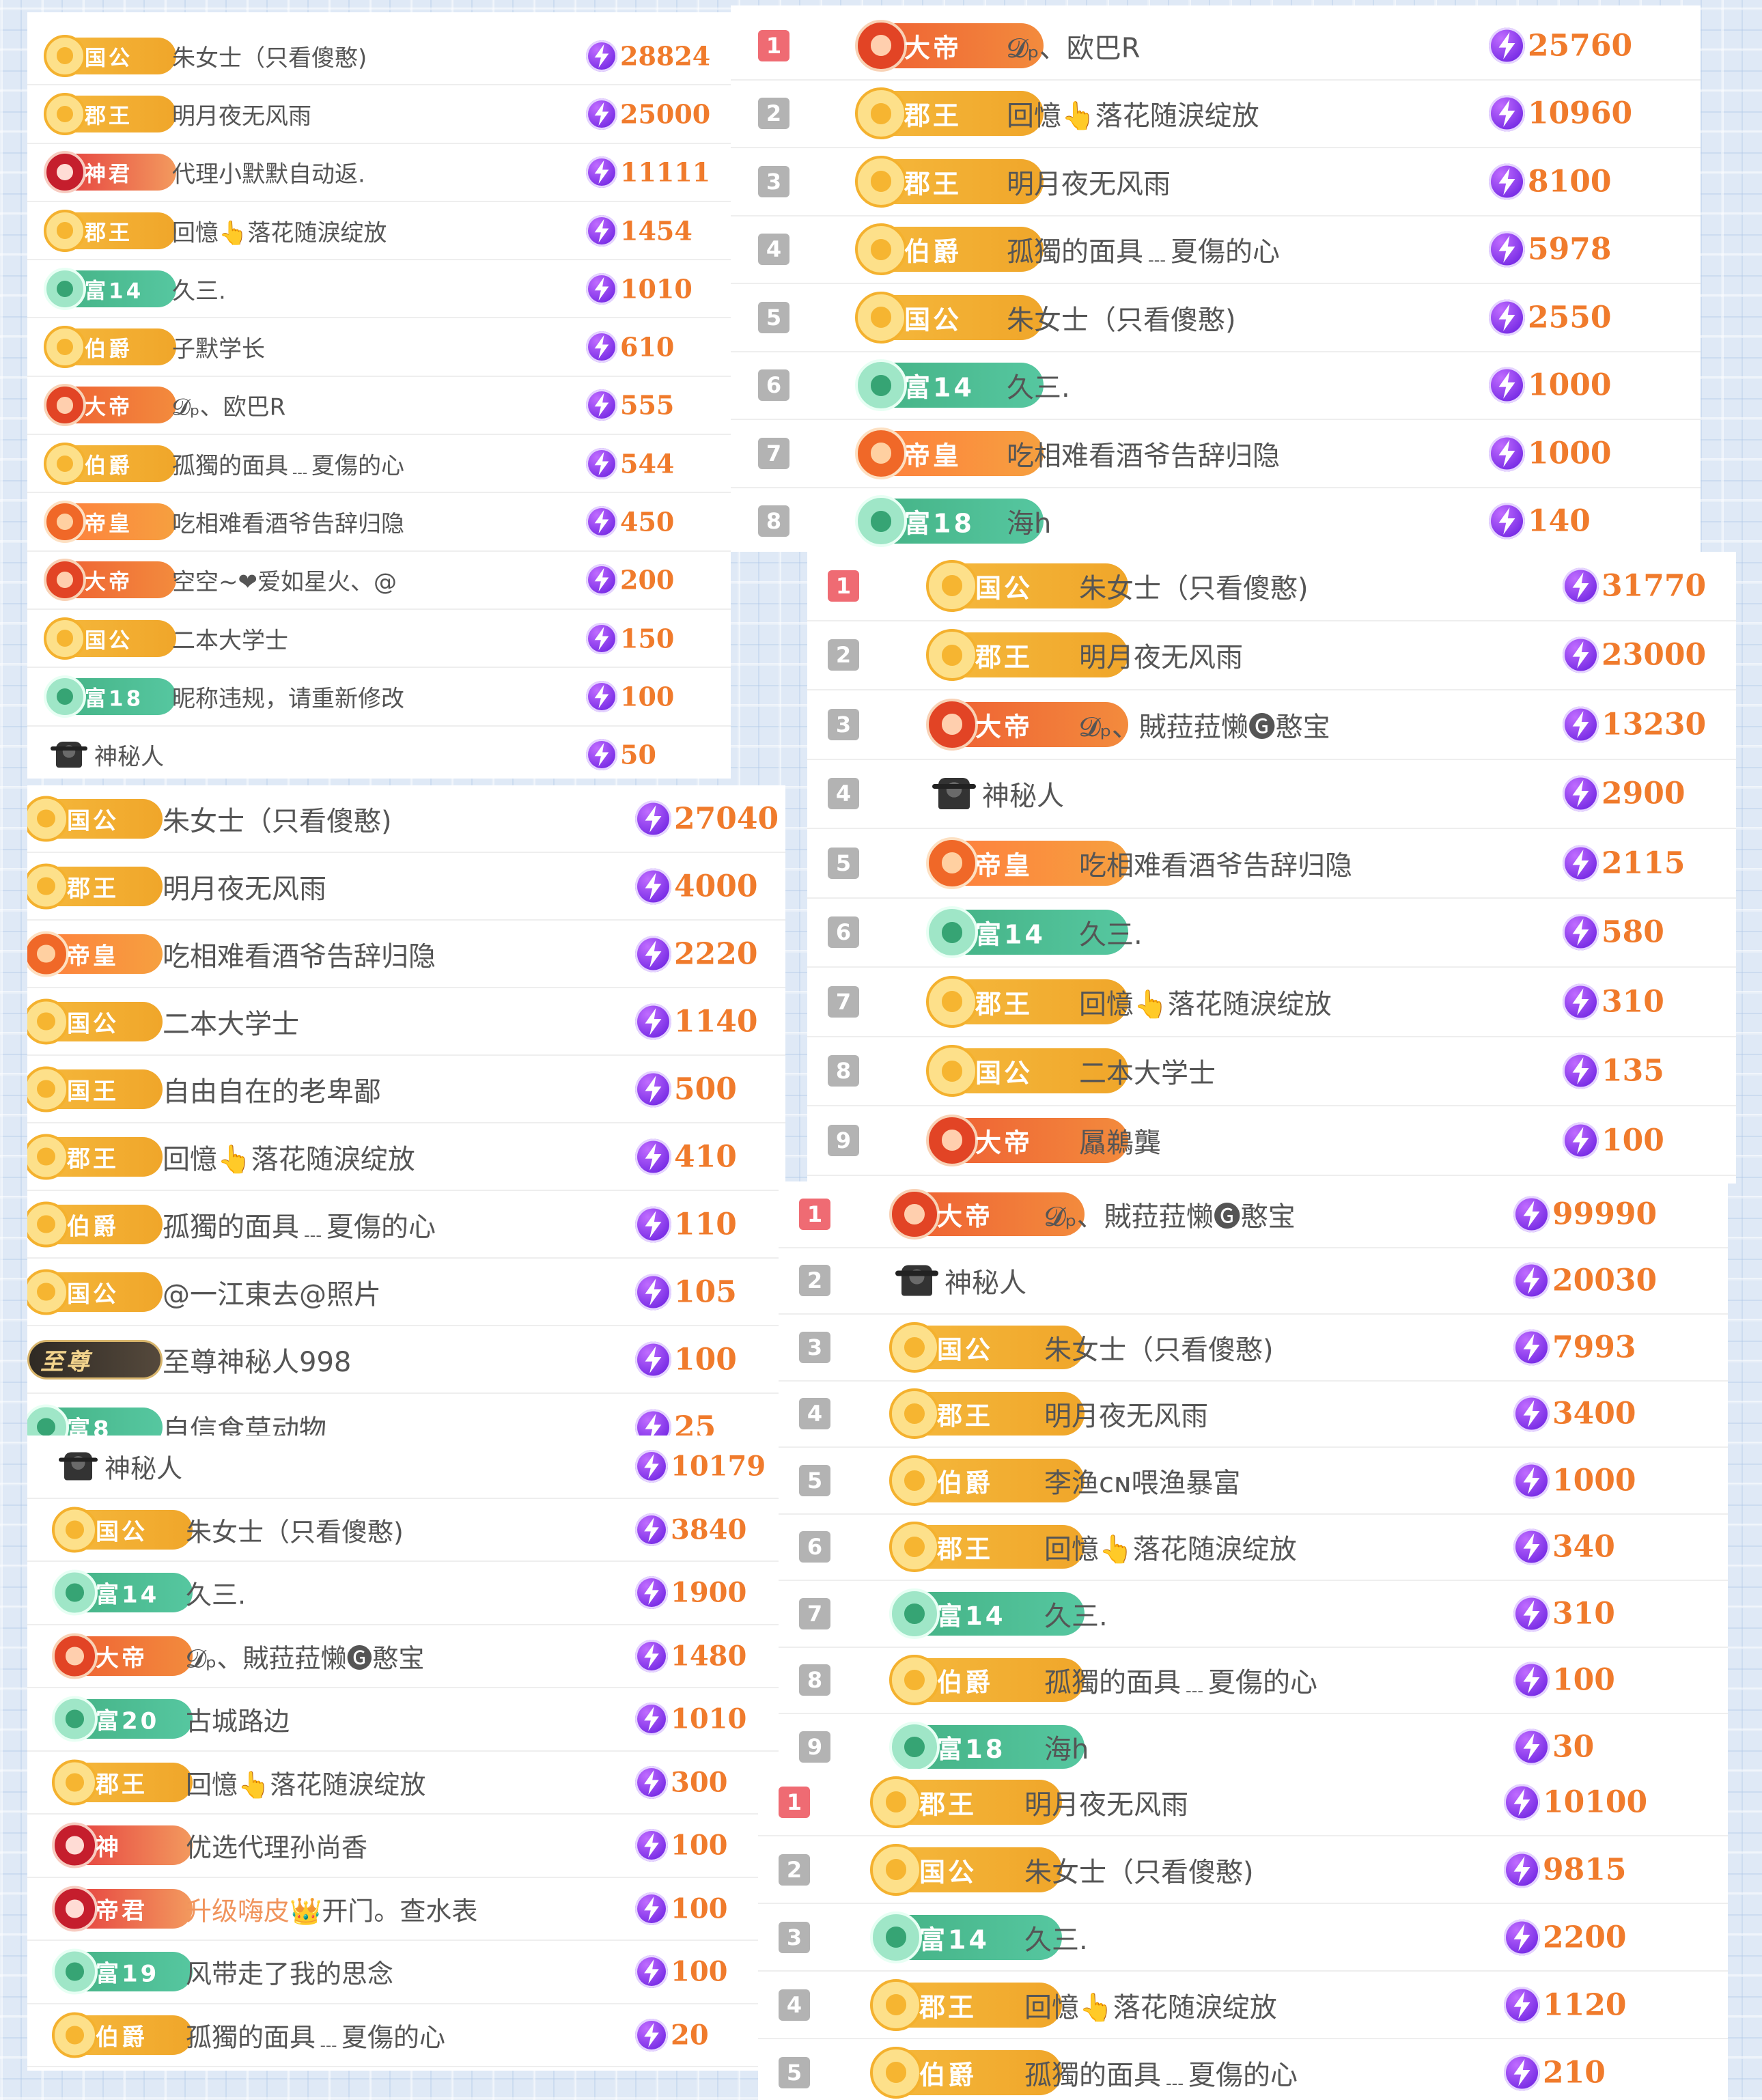 This screenshot has width=1762, height=2100. What do you see at coordinates (1142, 1480) in the screenshot?
I see `user-name: 李渔ᴄɴ喂渔暴富` at bounding box center [1142, 1480].